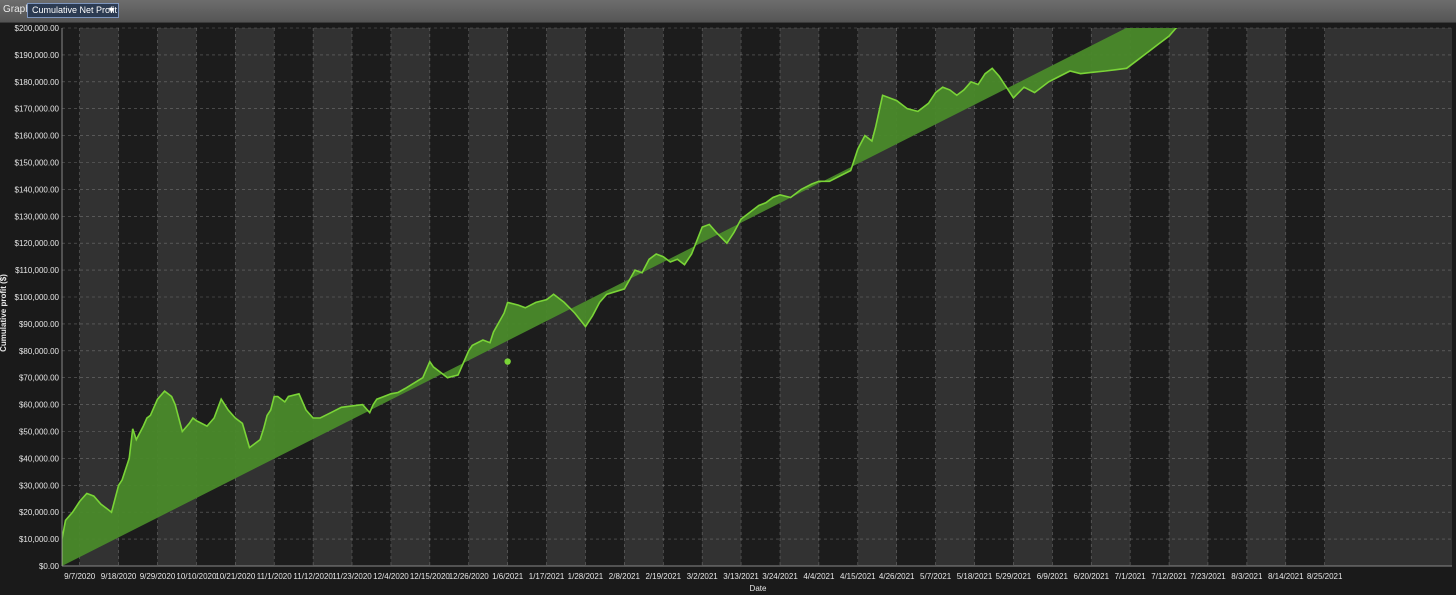 The image size is (1456, 595). I want to click on x-tick-label: 11/1/2020, so click(275, 576).